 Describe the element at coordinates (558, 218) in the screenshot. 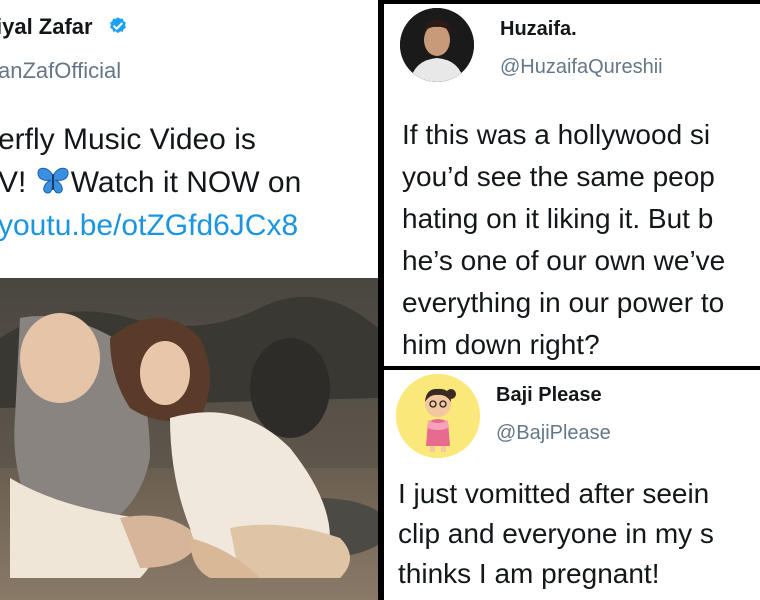

I see `tweet-line: hating on it liking it. But b` at that location.